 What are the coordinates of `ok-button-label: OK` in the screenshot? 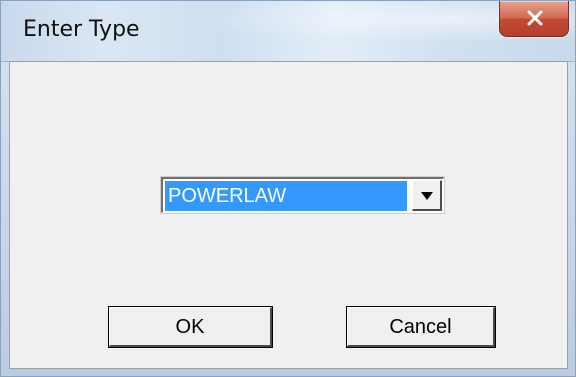 It's located at (190, 326).